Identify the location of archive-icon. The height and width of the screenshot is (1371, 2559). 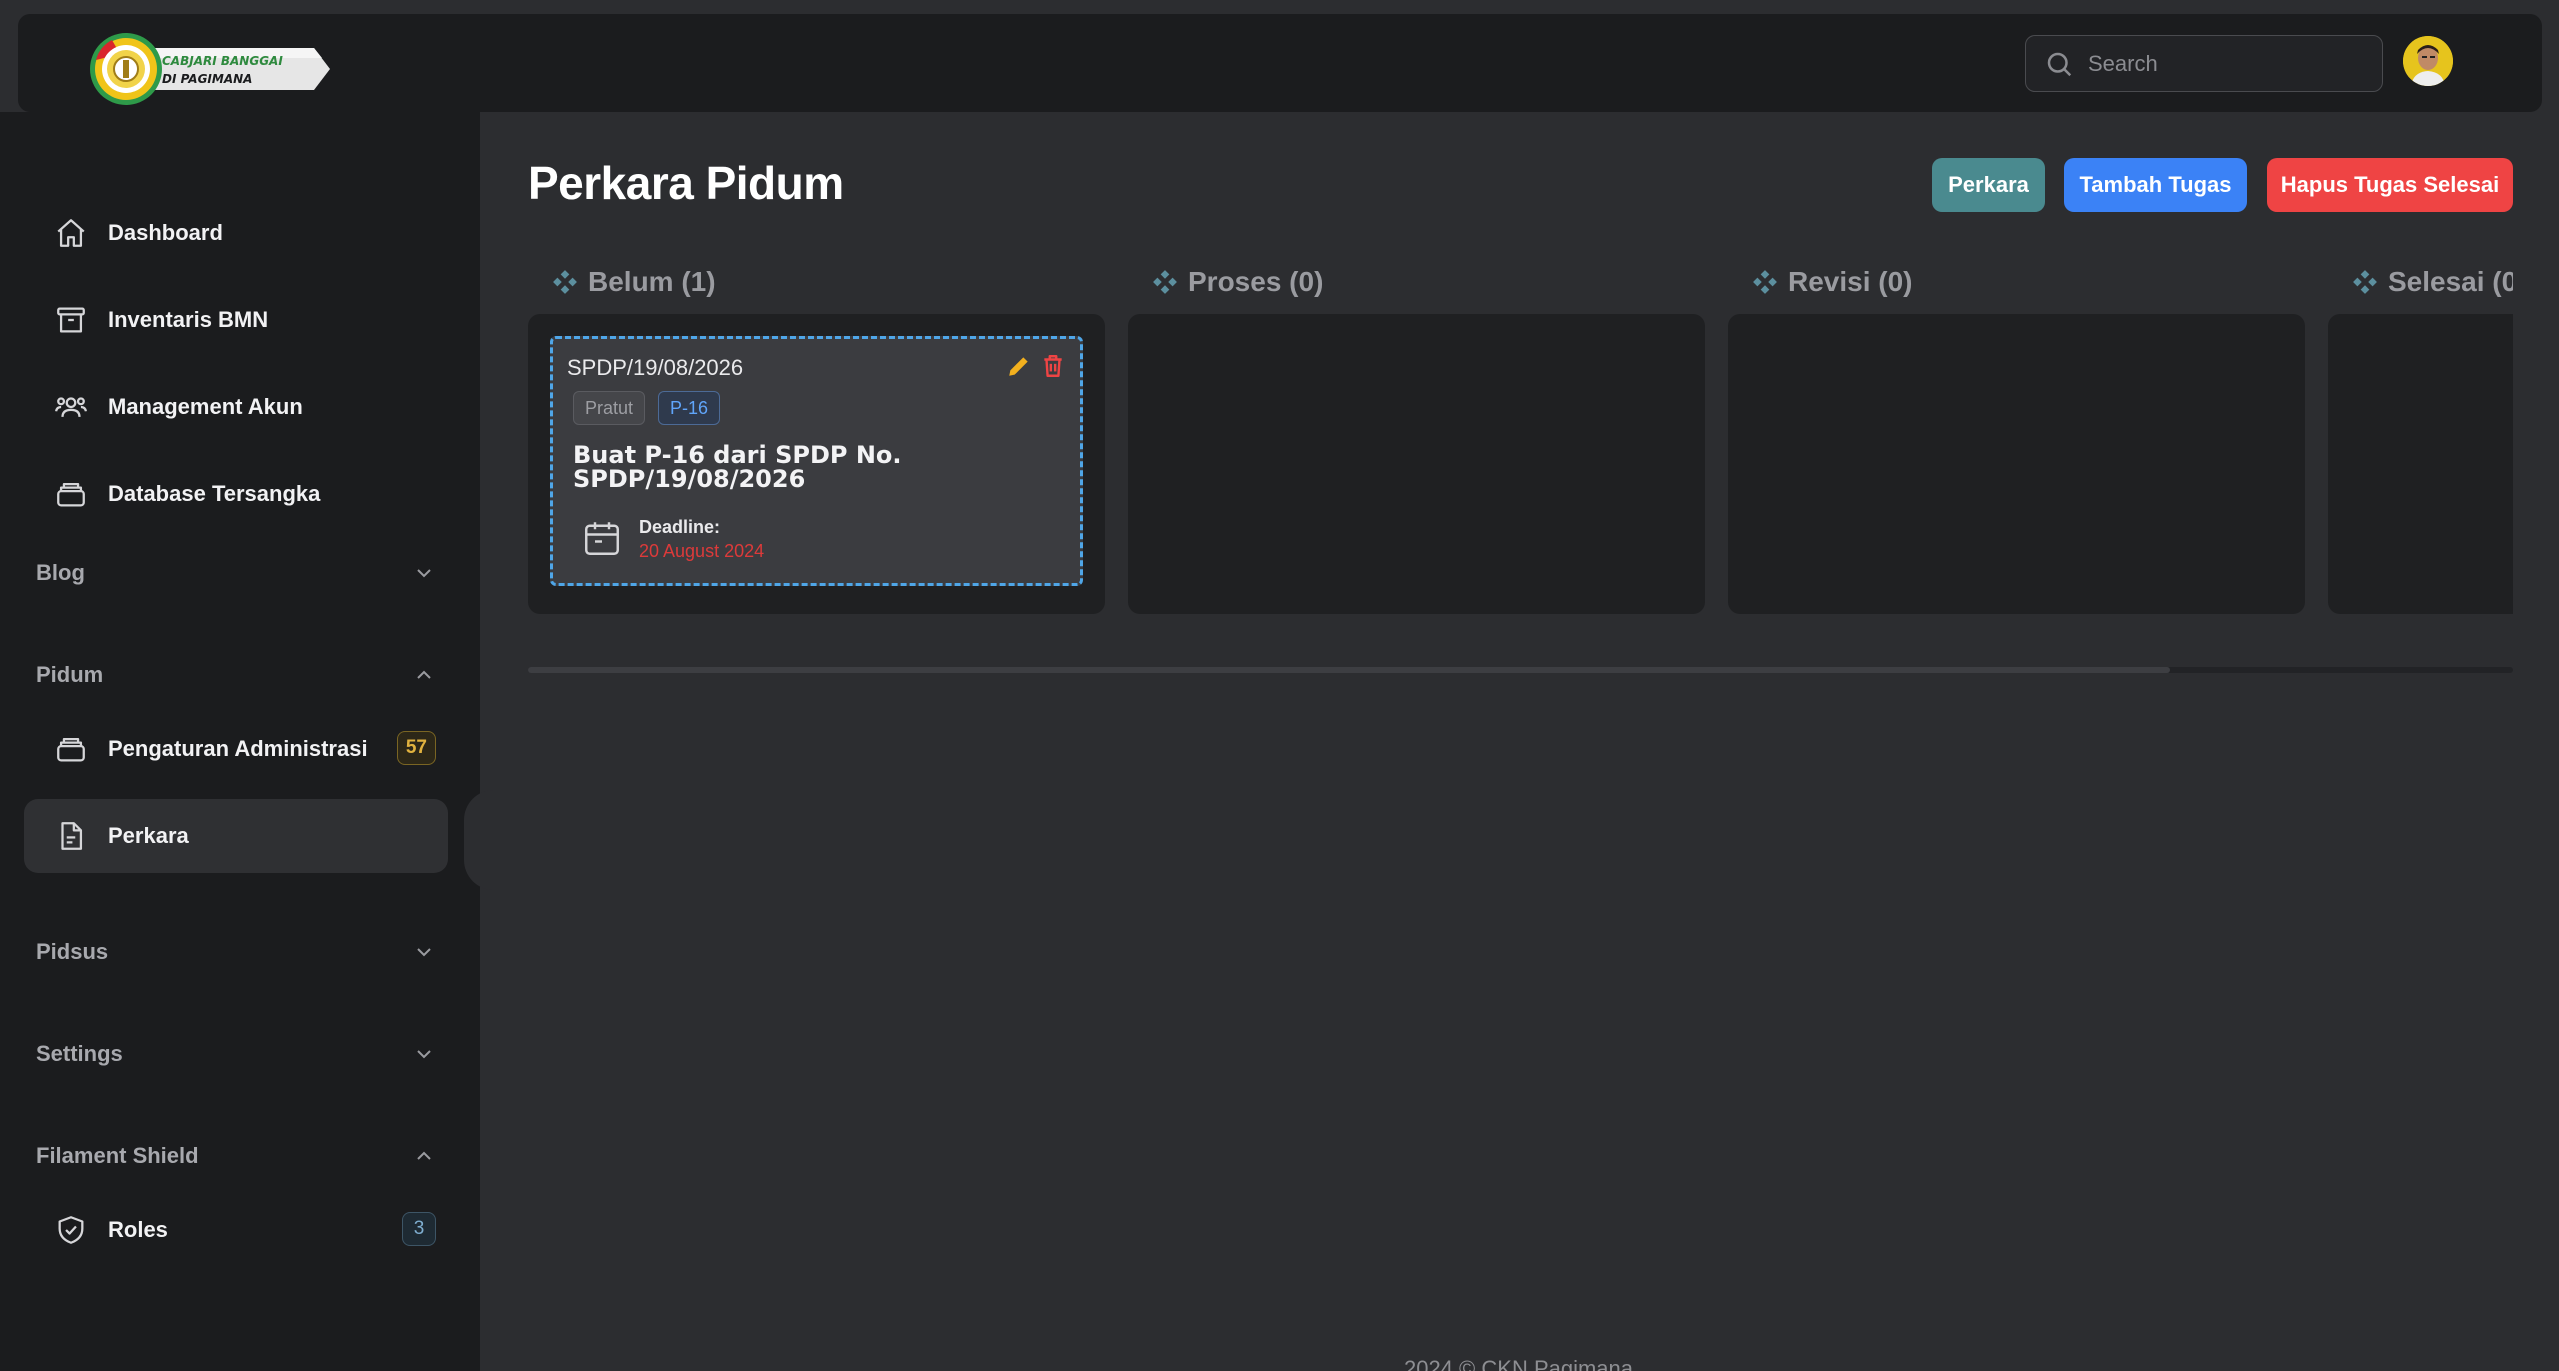
(71, 320).